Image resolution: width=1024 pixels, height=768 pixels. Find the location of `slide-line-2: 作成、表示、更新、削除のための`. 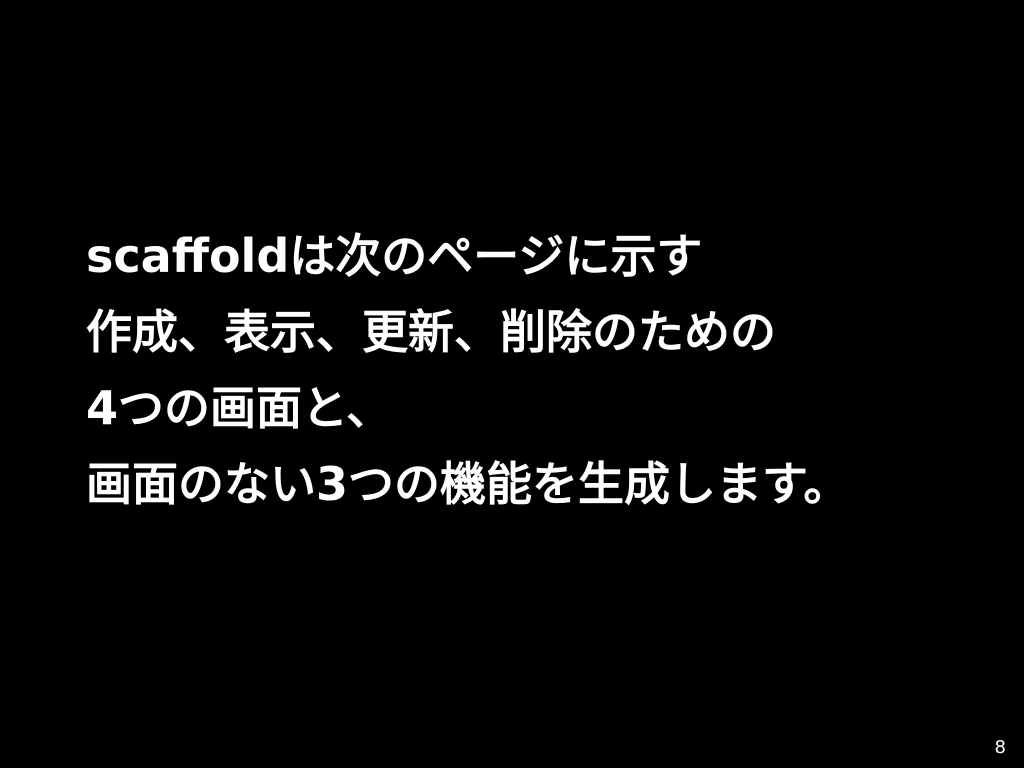

slide-line-2: 作成、表示、更新、削除のための is located at coordinates (431, 332).